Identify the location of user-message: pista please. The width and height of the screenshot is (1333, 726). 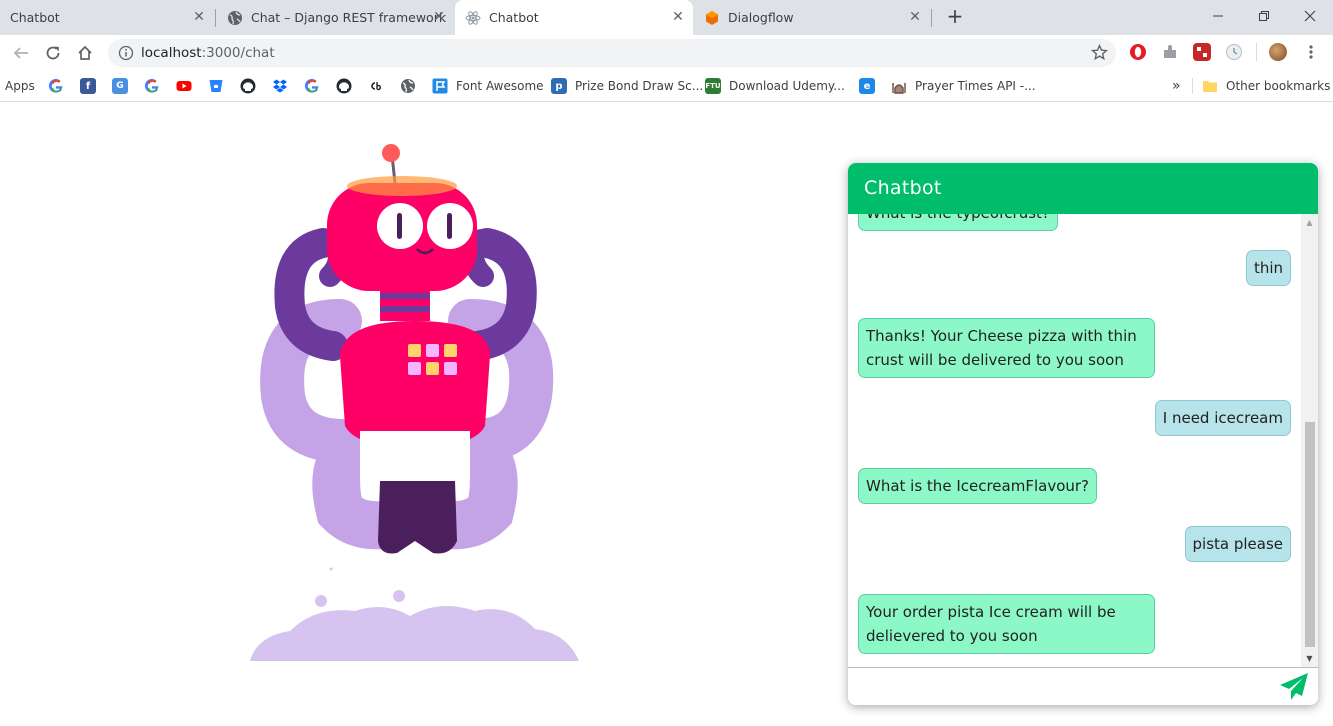
(1237, 544).